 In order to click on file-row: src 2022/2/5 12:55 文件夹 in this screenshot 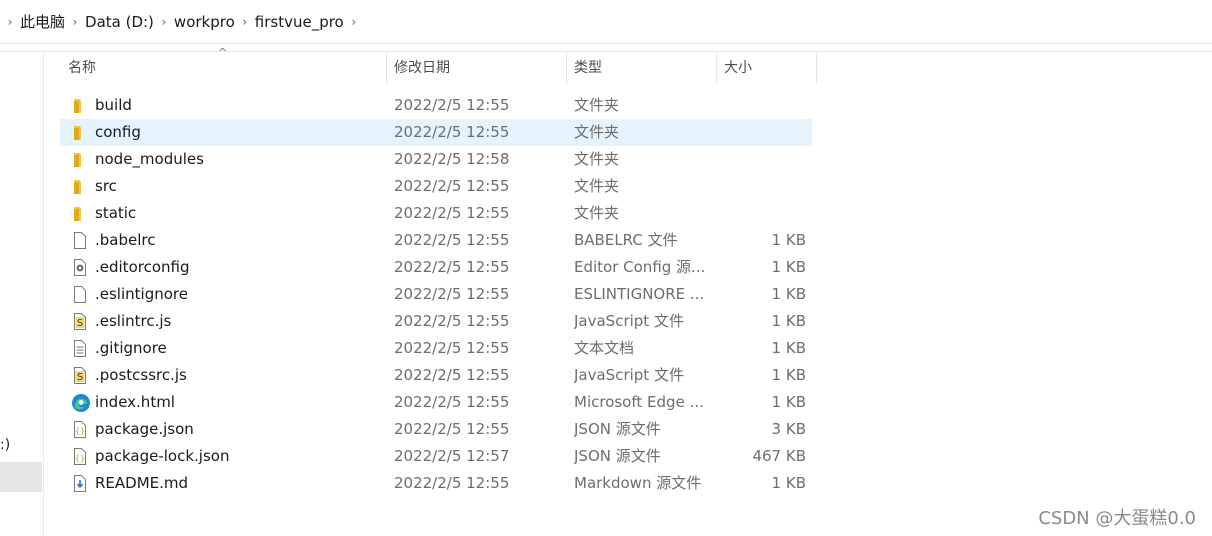, I will do `click(436, 186)`.